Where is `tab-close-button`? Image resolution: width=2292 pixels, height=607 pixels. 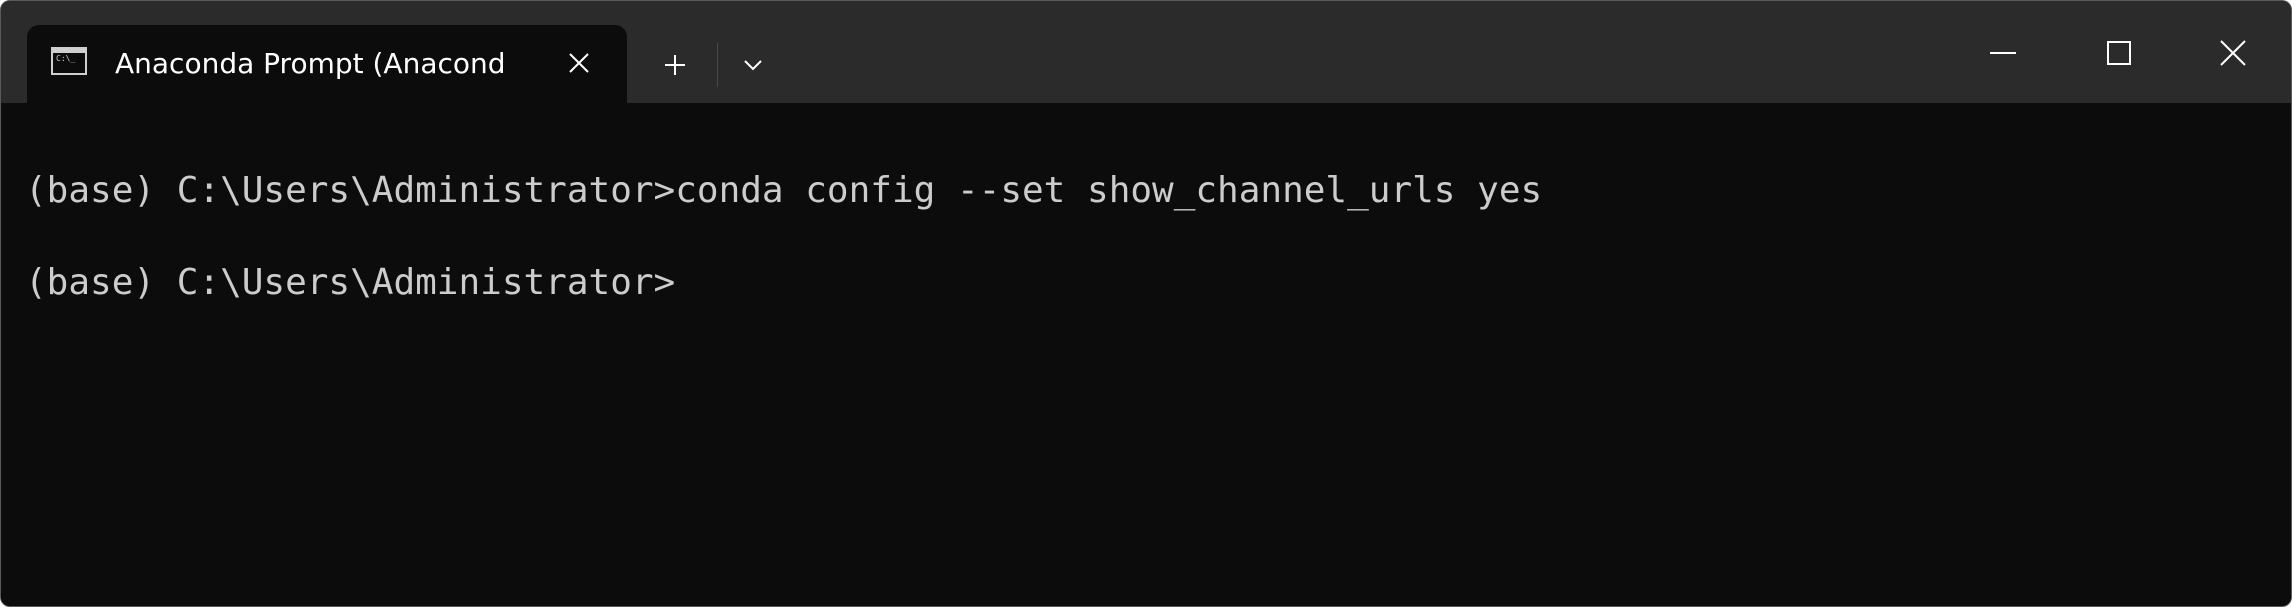 tab-close-button is located at coordinates (579, 63).